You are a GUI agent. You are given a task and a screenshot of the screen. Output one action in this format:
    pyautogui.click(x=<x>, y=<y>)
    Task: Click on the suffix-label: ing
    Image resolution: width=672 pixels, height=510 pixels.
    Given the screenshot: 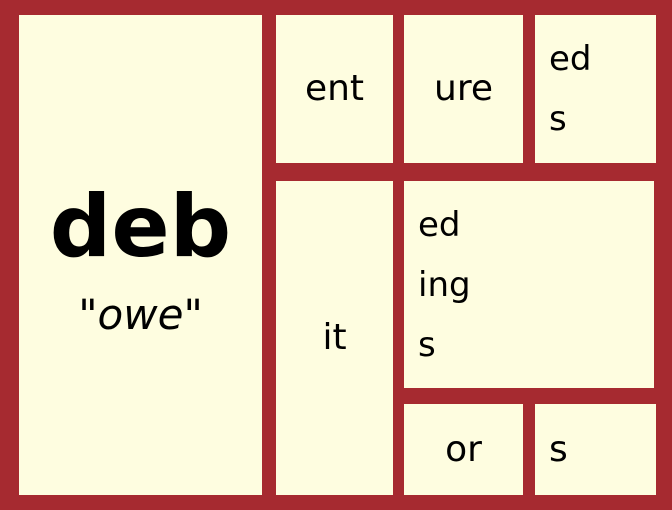 What is the action you would take?
    pyautogui.click(x=444, y=284)
    